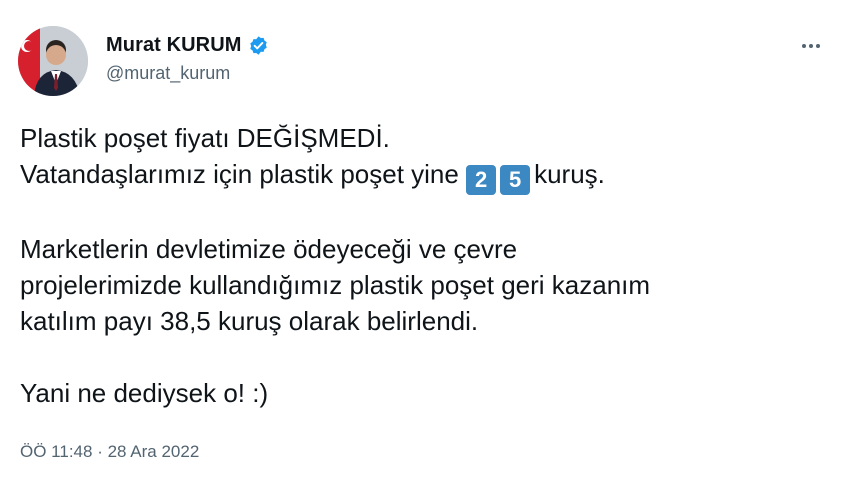 This screenshot has height=480, width=850. What do you see at coordinates (569, 174) in the screenshot?
I see `tweet-line-2-suffix: kuruş.` at bounding box center [569, 174].